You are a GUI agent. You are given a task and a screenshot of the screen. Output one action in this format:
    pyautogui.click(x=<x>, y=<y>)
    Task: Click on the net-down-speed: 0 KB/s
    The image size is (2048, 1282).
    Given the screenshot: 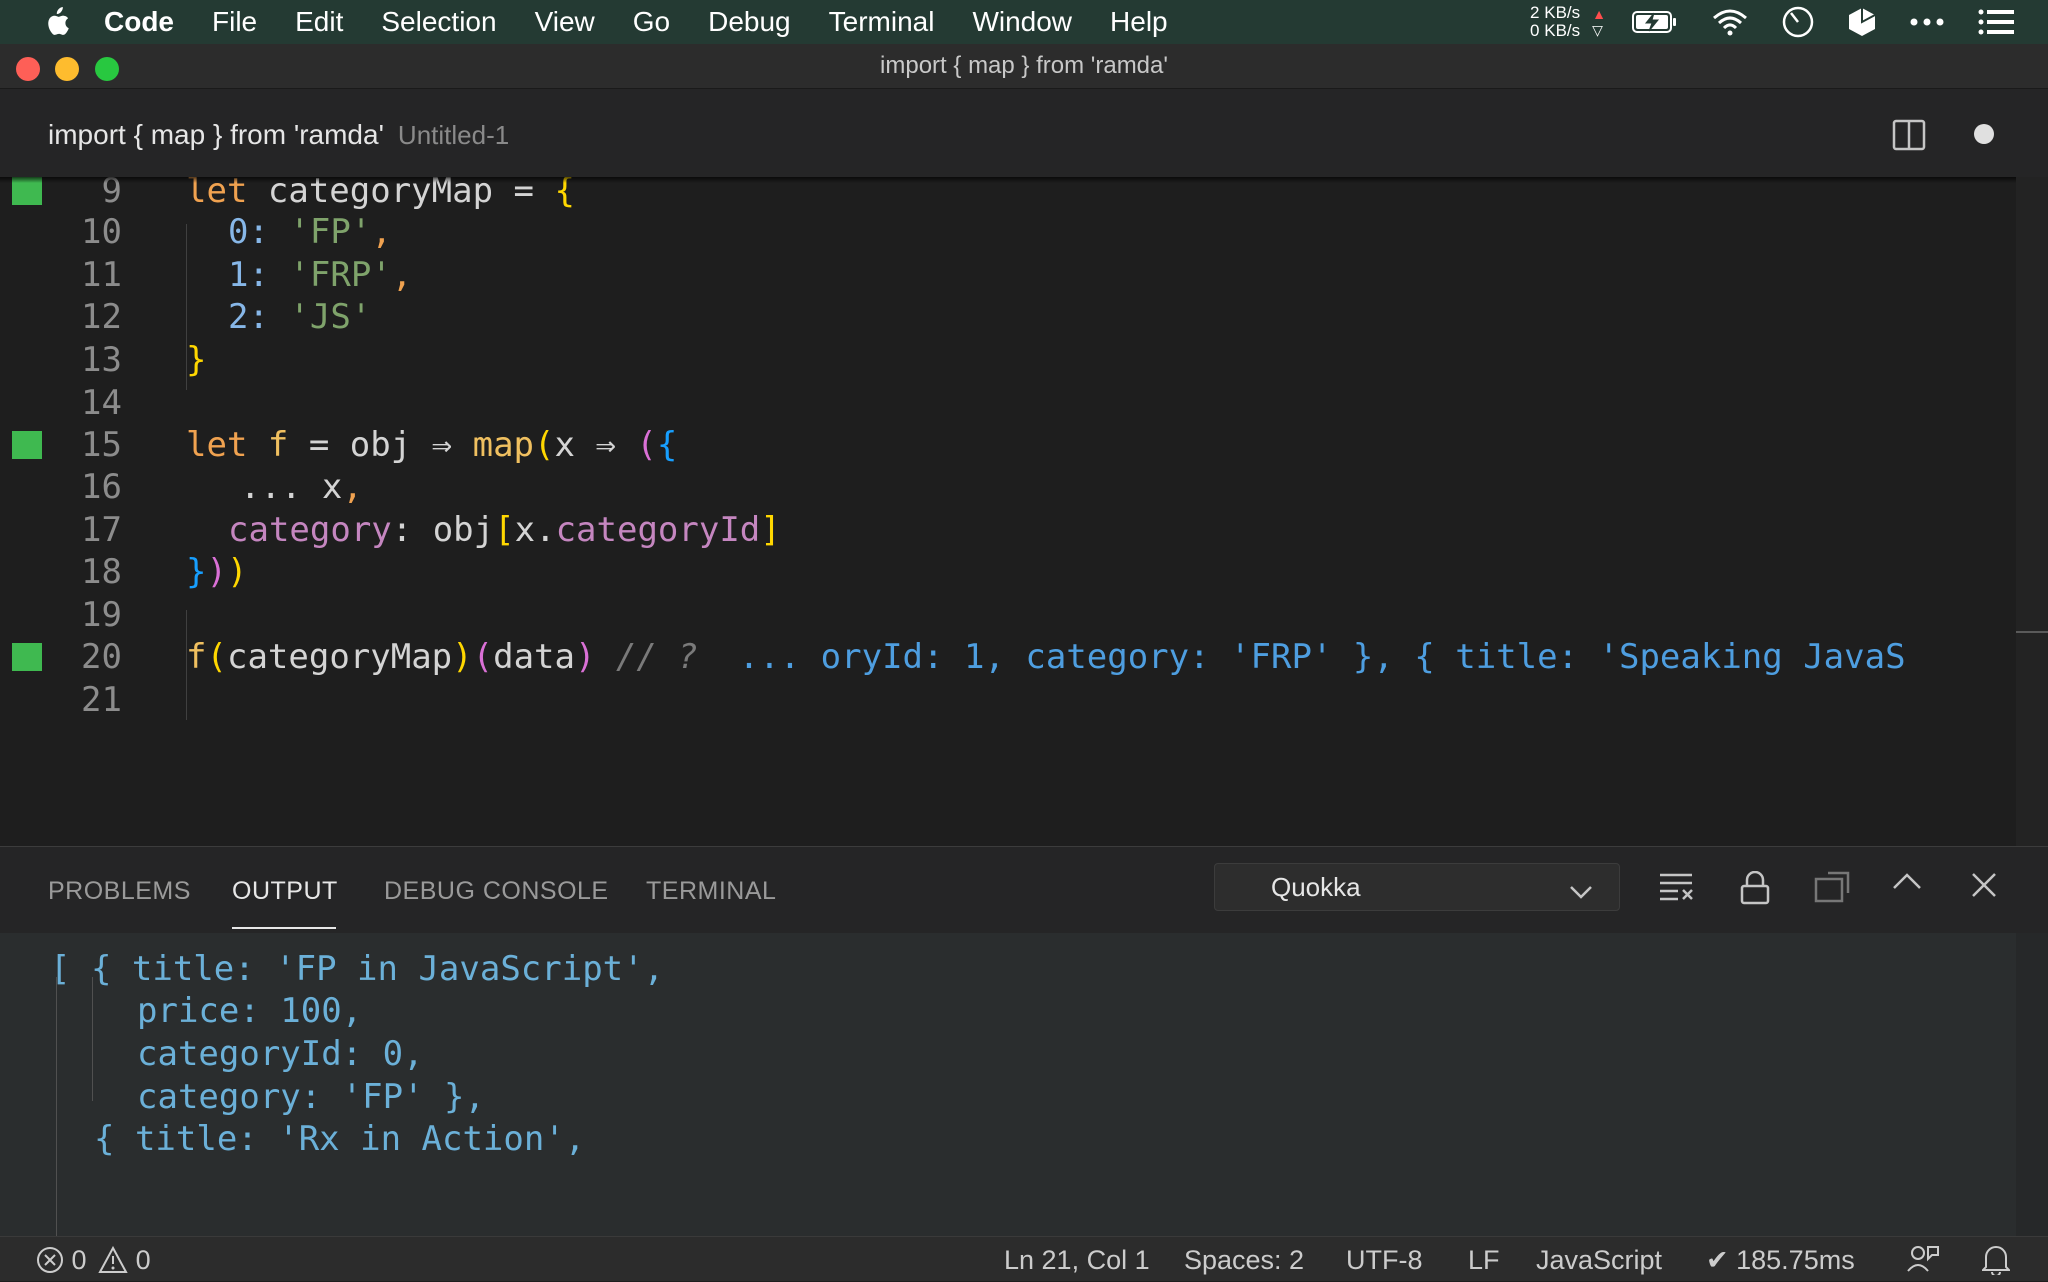 What is the action you would take?
    pyautogui.click(x=1555, y=30)
    